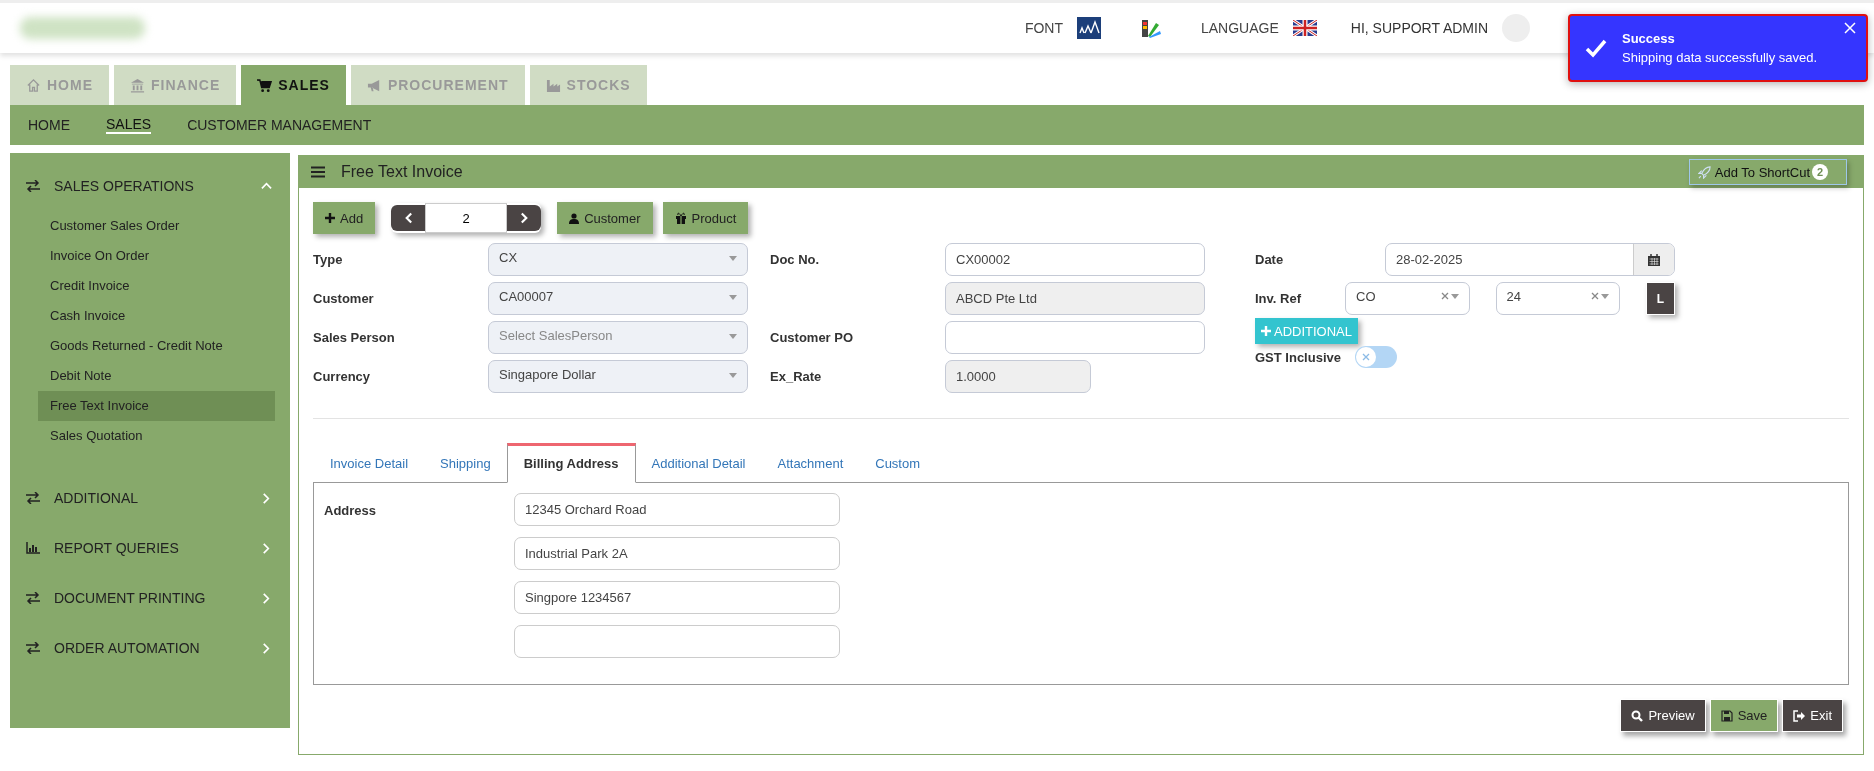  Describe the element at coordinates (328, 259) in the screenshot. I see `field-label: Type` at that location.